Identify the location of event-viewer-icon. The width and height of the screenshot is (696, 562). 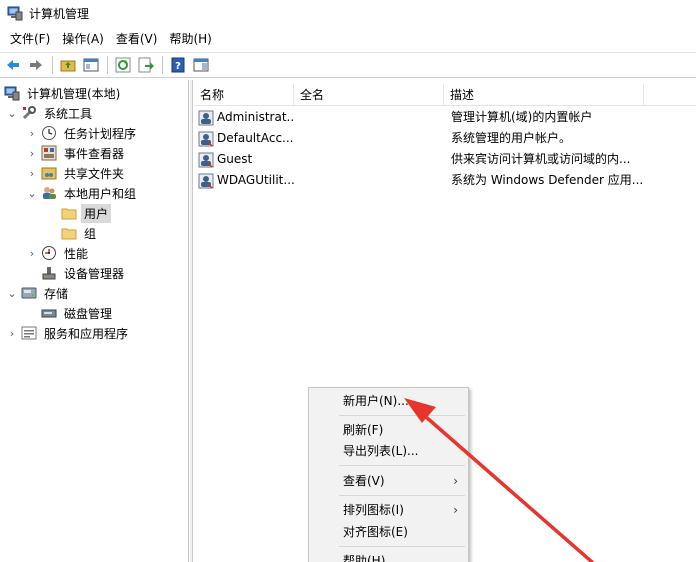
(49, 153).